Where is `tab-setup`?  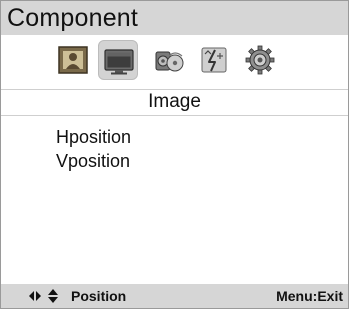 tab-setup is located at coordinates (260, 60).